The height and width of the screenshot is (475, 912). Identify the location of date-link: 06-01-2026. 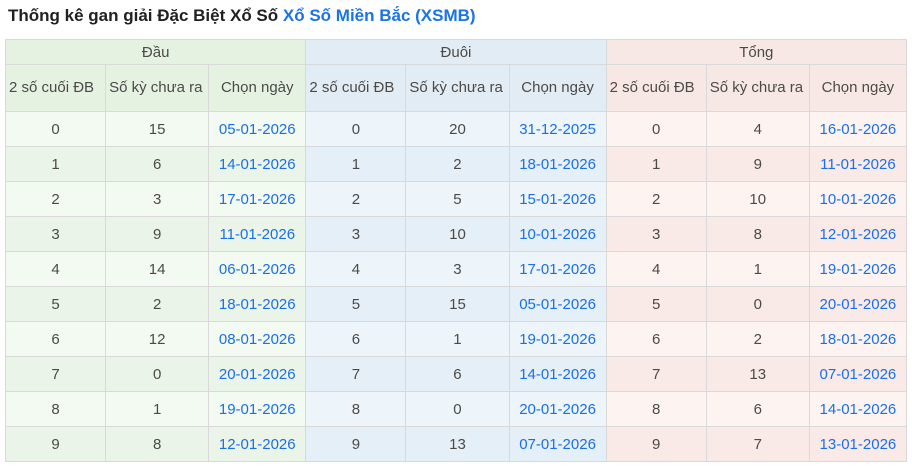
(257, 269).